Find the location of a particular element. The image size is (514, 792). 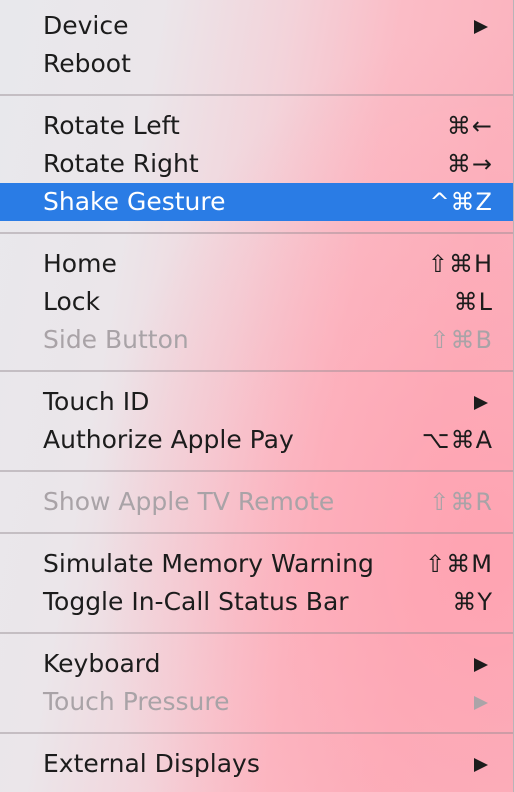

menu-item-label: Show Apple TV Remote is located at coordinates (189, 501).